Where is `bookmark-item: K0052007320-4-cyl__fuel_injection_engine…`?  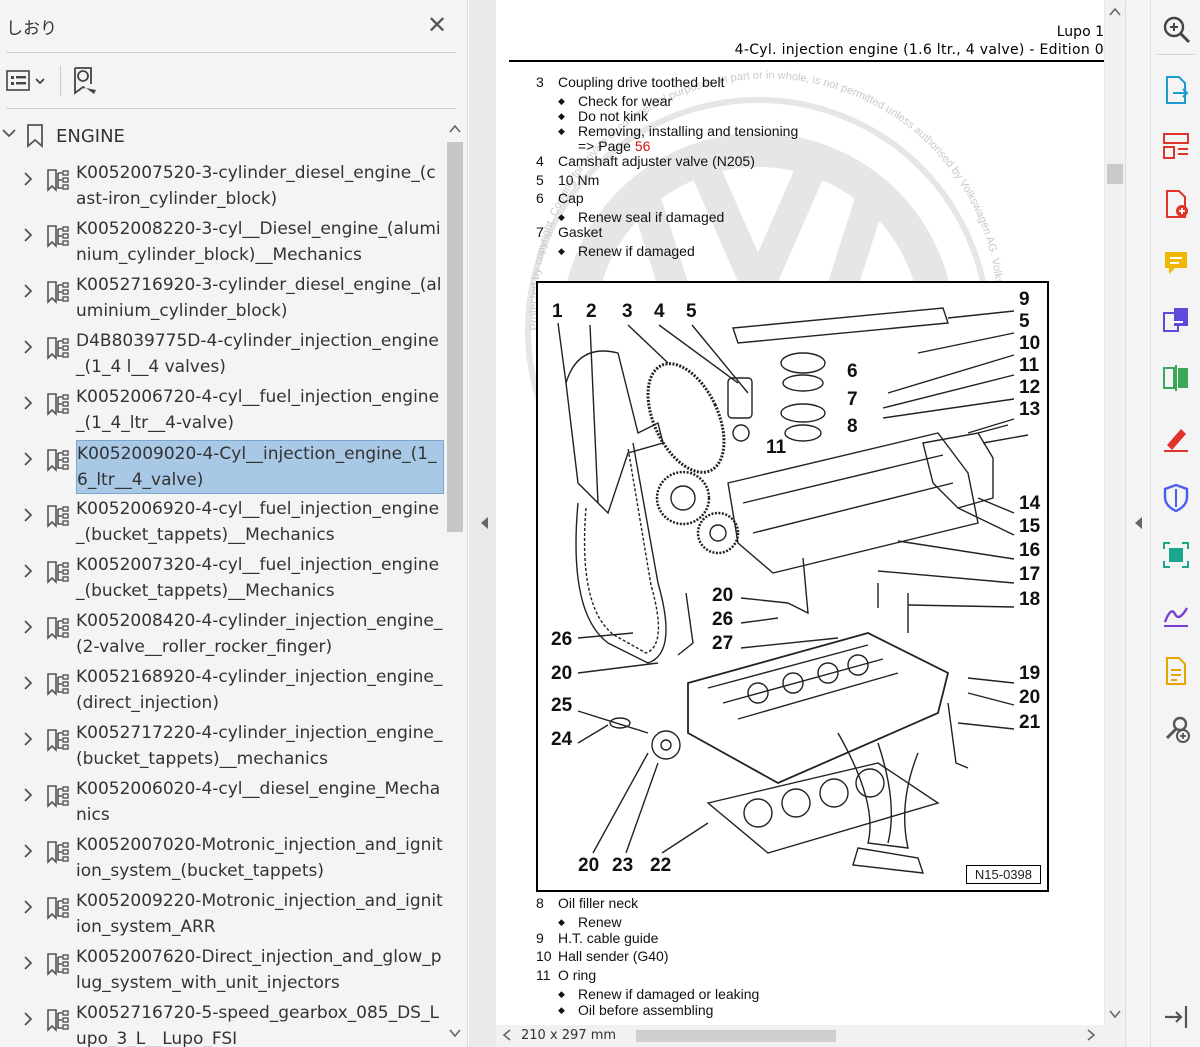 bookmark-item: K0052007320-4-cyl__fuel_injection_engine… is located at coordinates (222, 580).